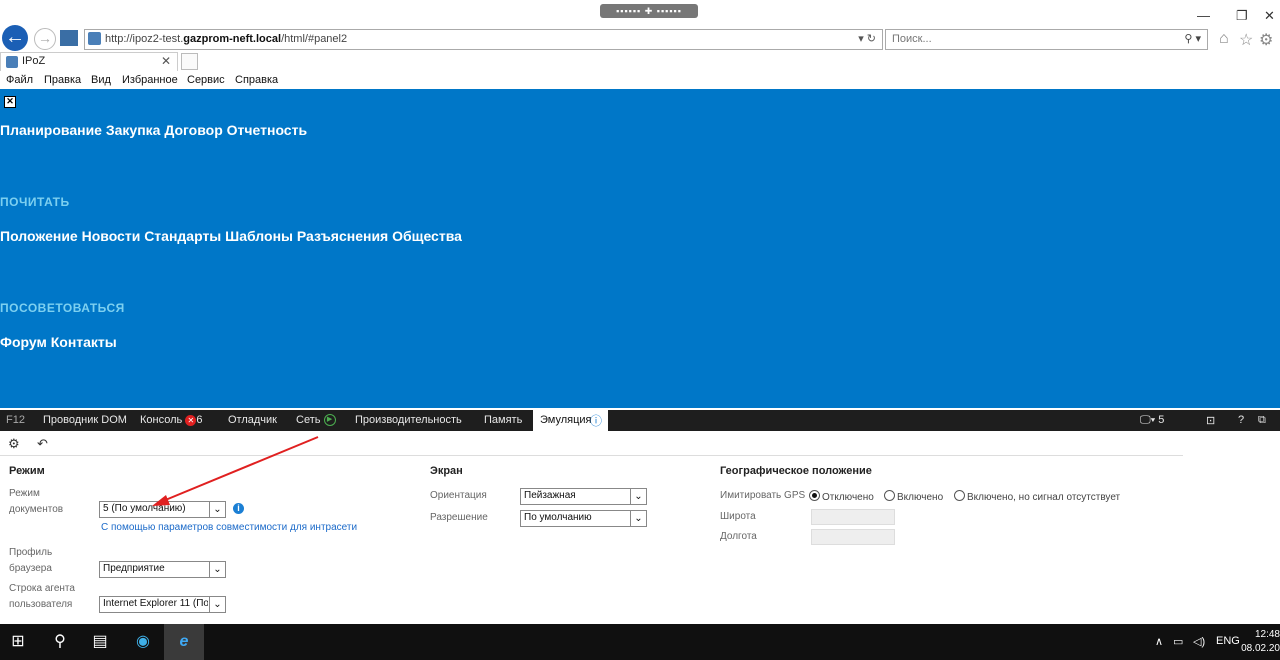 This screenshot has height=660, width=1280. I want to click on task-view-icon: ▤, so click(100, 642).